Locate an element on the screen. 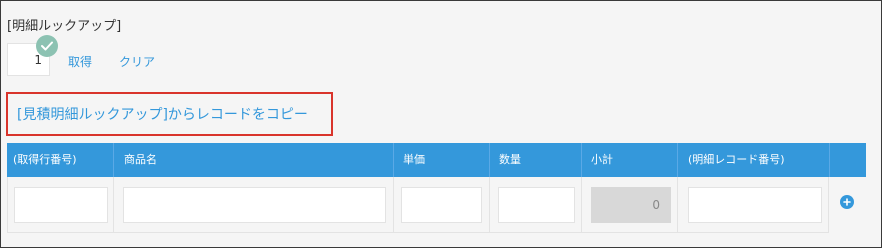  column-header-row-number: (取得行番号) is located at coordinates (45, 159).